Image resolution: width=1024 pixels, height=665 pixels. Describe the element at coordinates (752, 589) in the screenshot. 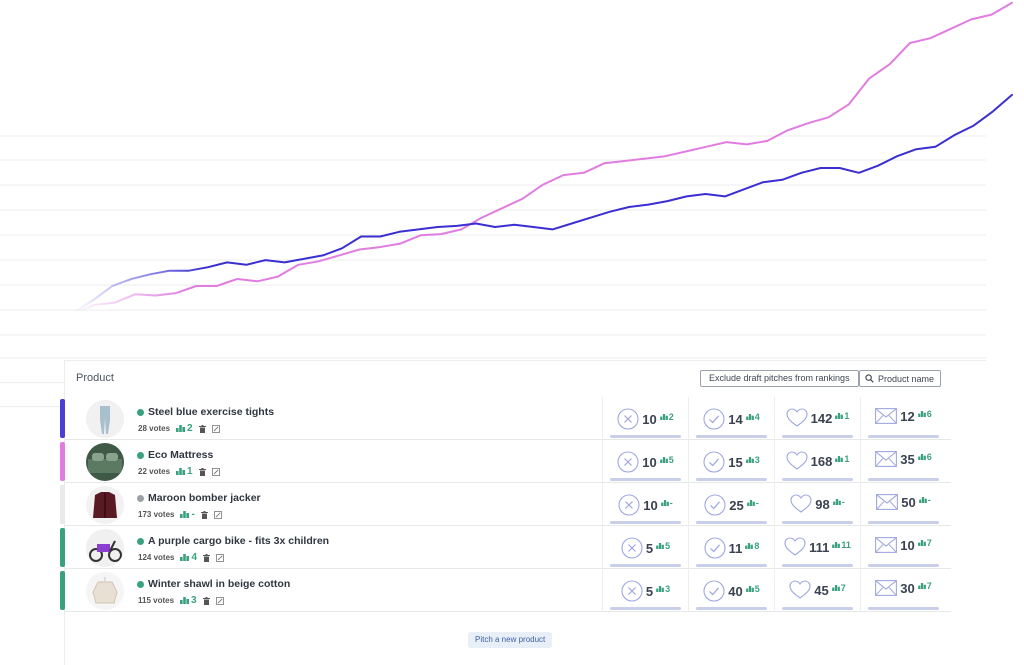

I see `metric-delta: 5` at that location.